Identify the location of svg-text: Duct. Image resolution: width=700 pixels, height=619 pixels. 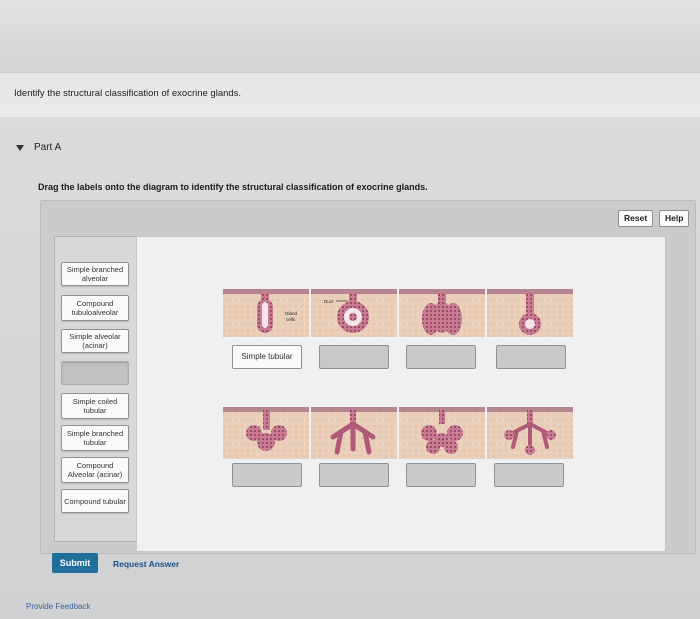
(329, 301).